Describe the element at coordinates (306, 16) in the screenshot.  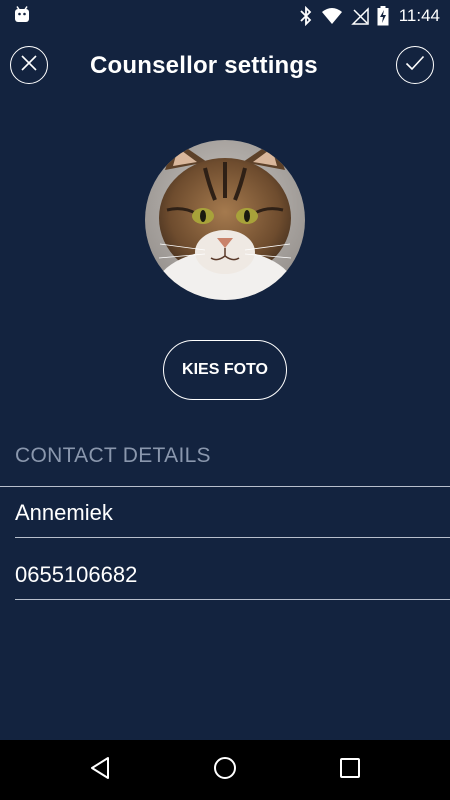
I see `bluetooth-icon` at that location.